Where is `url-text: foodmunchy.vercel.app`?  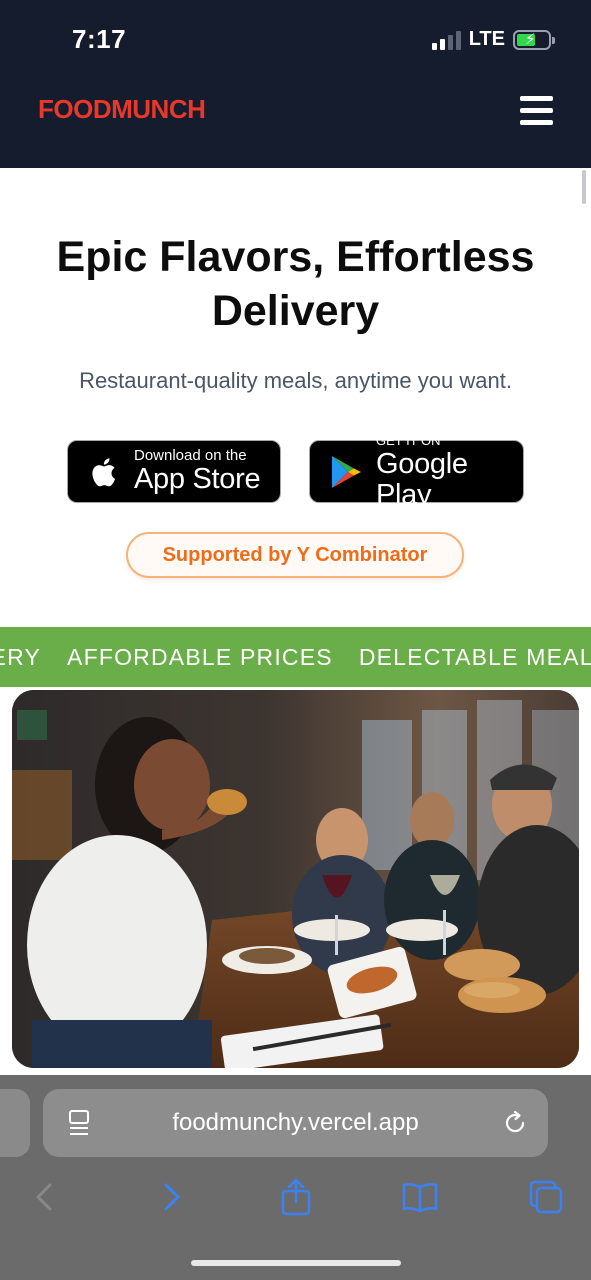 url-text: foodmunchy.vercel.app is located at coordinates (295, 1122).